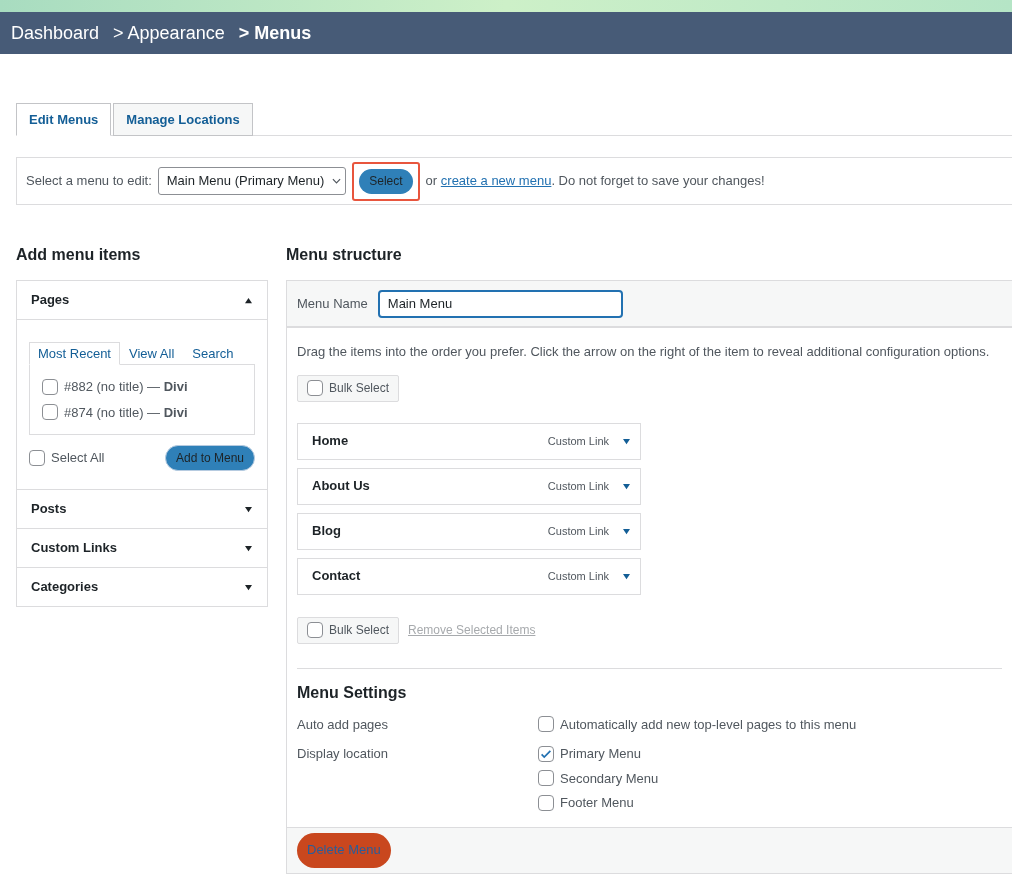 The height and width of the screenshot is (887, 1012). Describe the element at coordinates (142, 548) in the screenshot. I see `accordion-header: Custom Links` at that location.